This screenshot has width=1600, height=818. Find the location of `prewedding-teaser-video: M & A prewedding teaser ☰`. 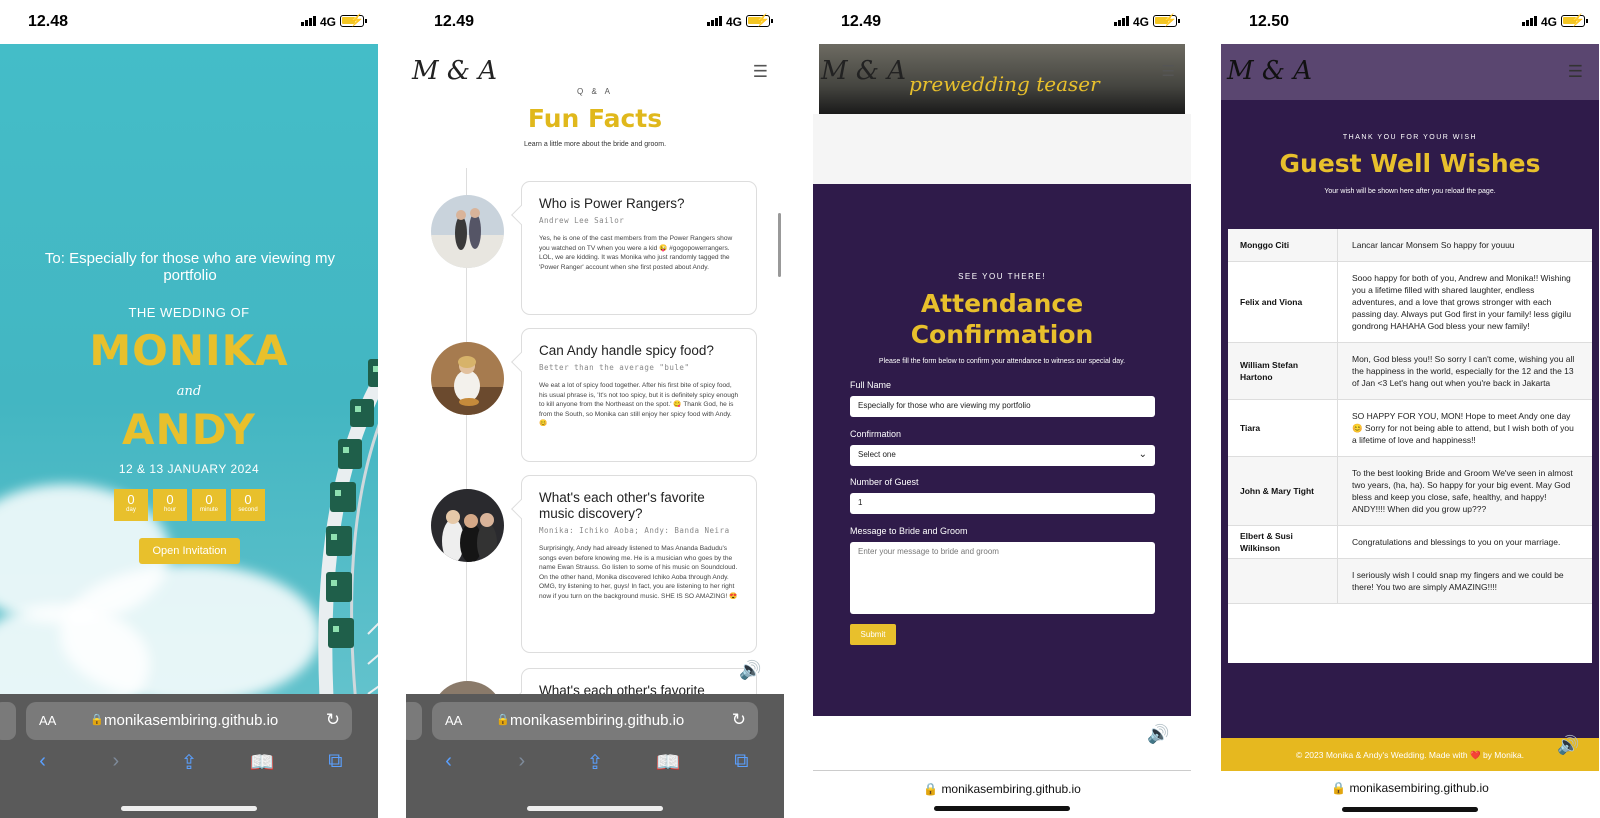

prewedding-teaser-video: M & A prewedding teaser ☰ is located at coordinates (1002, 79).